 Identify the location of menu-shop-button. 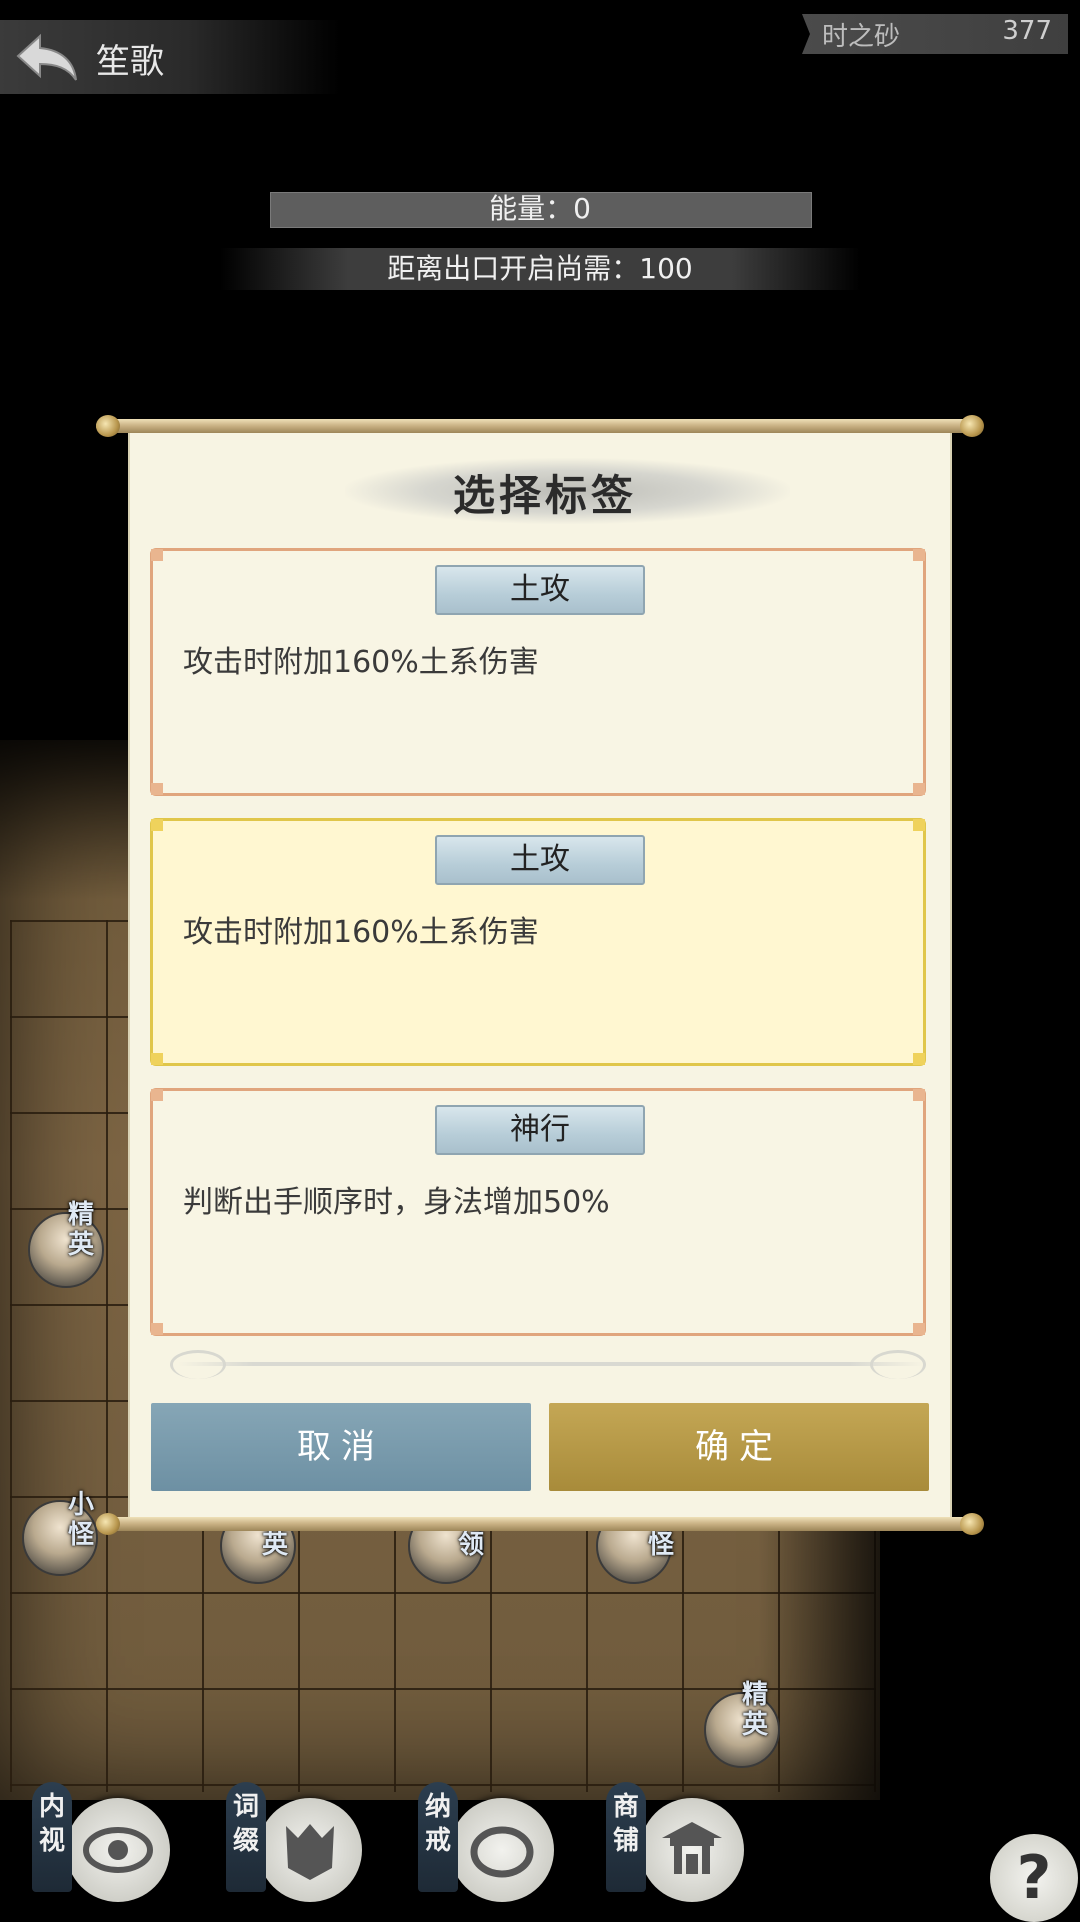
(692, 1850).